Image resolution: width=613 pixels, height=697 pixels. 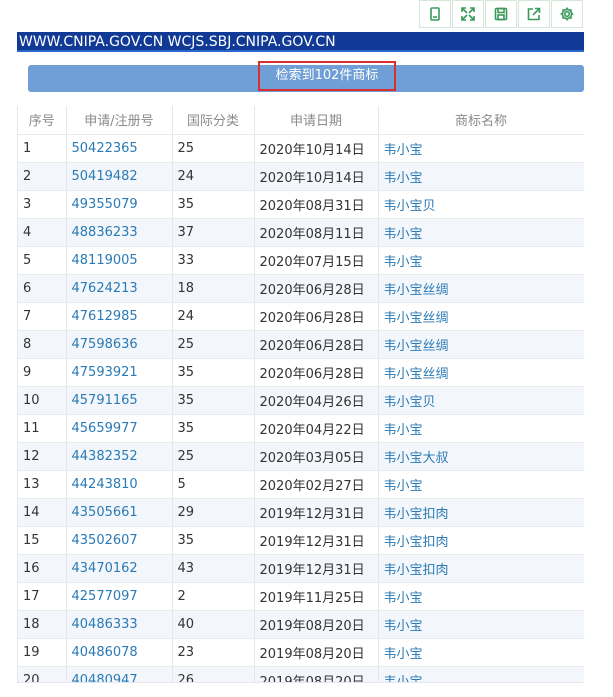 What do you see at coordinates (301, 484) in the screenshot?
I see `table-row: 13 44243810 5 2020年02月27日 韦小宝` at bounding box center [301, 484].